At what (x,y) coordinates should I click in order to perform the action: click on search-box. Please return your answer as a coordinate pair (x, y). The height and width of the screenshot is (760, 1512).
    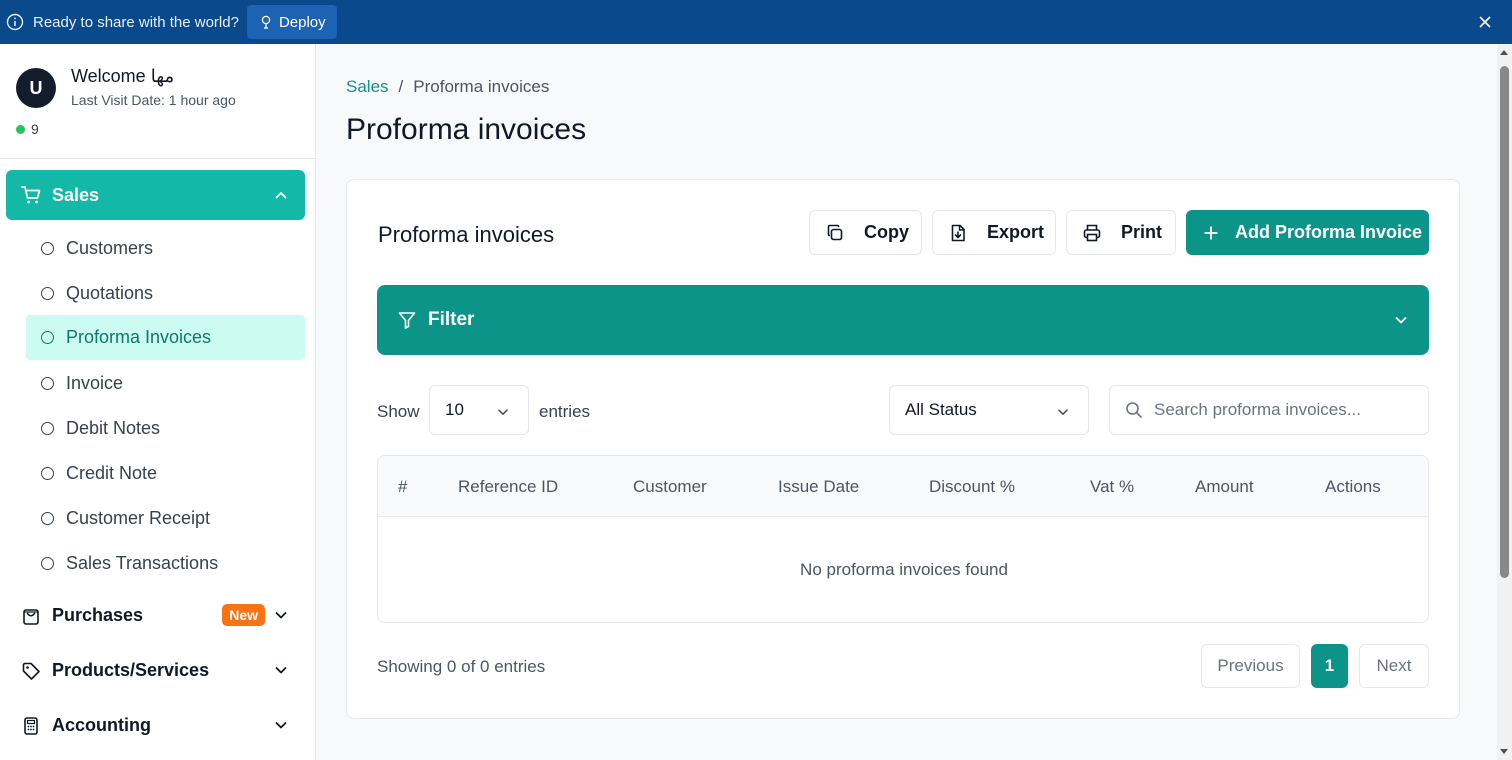
    Looking at the image, I should click on (1269, 410).